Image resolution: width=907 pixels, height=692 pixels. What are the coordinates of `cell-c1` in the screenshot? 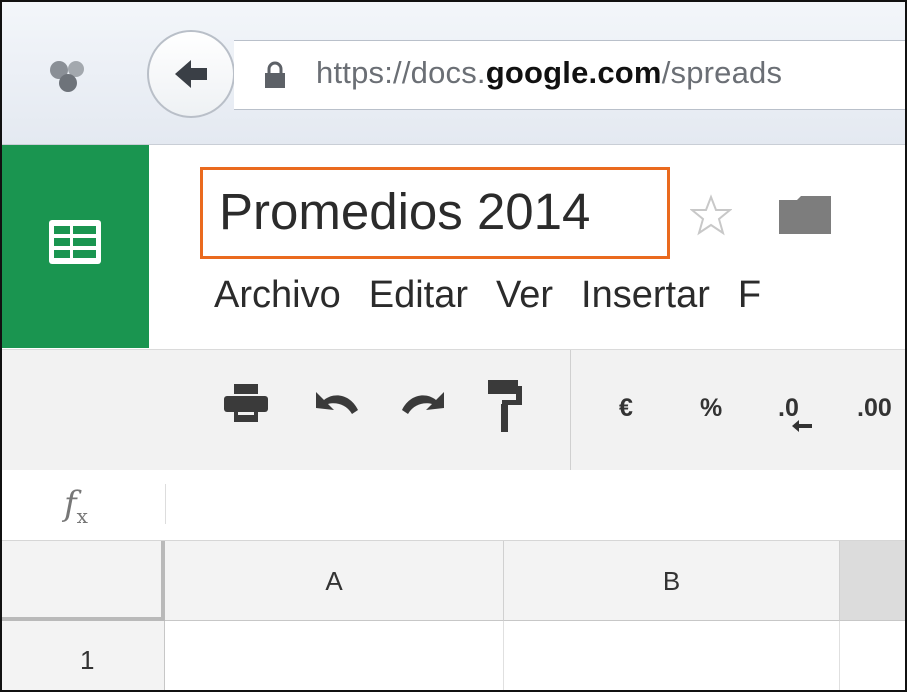 It's located at (872, 655).